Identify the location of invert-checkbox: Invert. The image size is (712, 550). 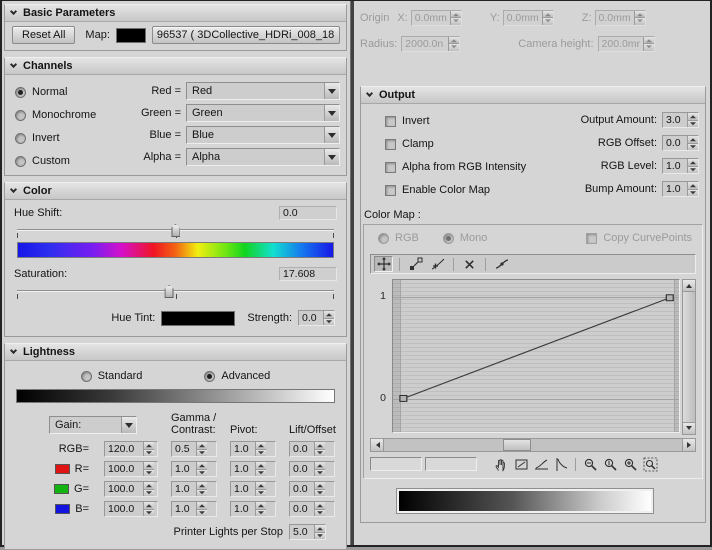
(462, 121).